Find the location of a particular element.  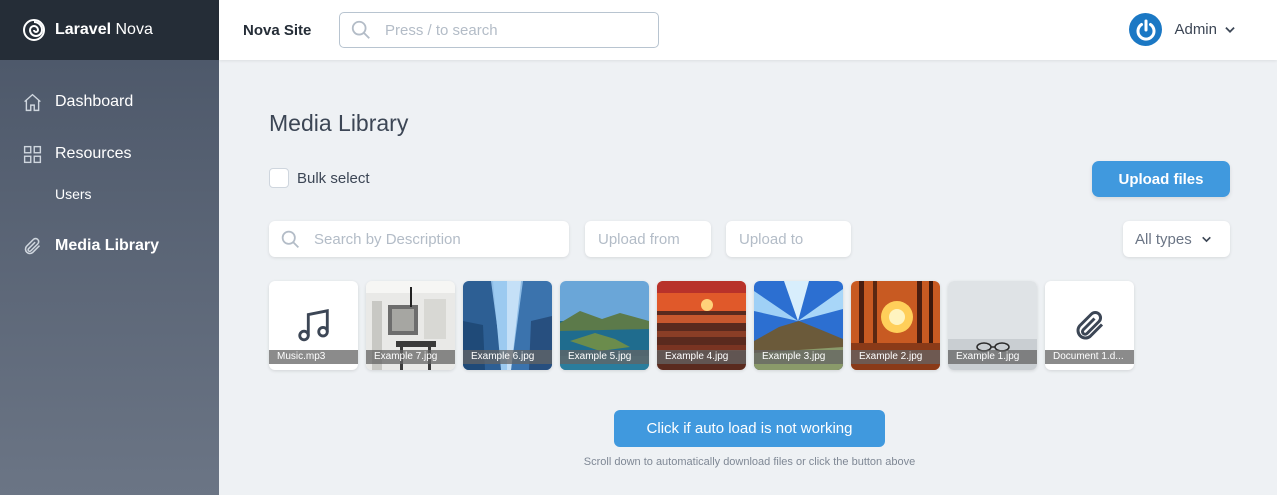

top-bar: Nova Site Admin is located at coordinates (748, 30).